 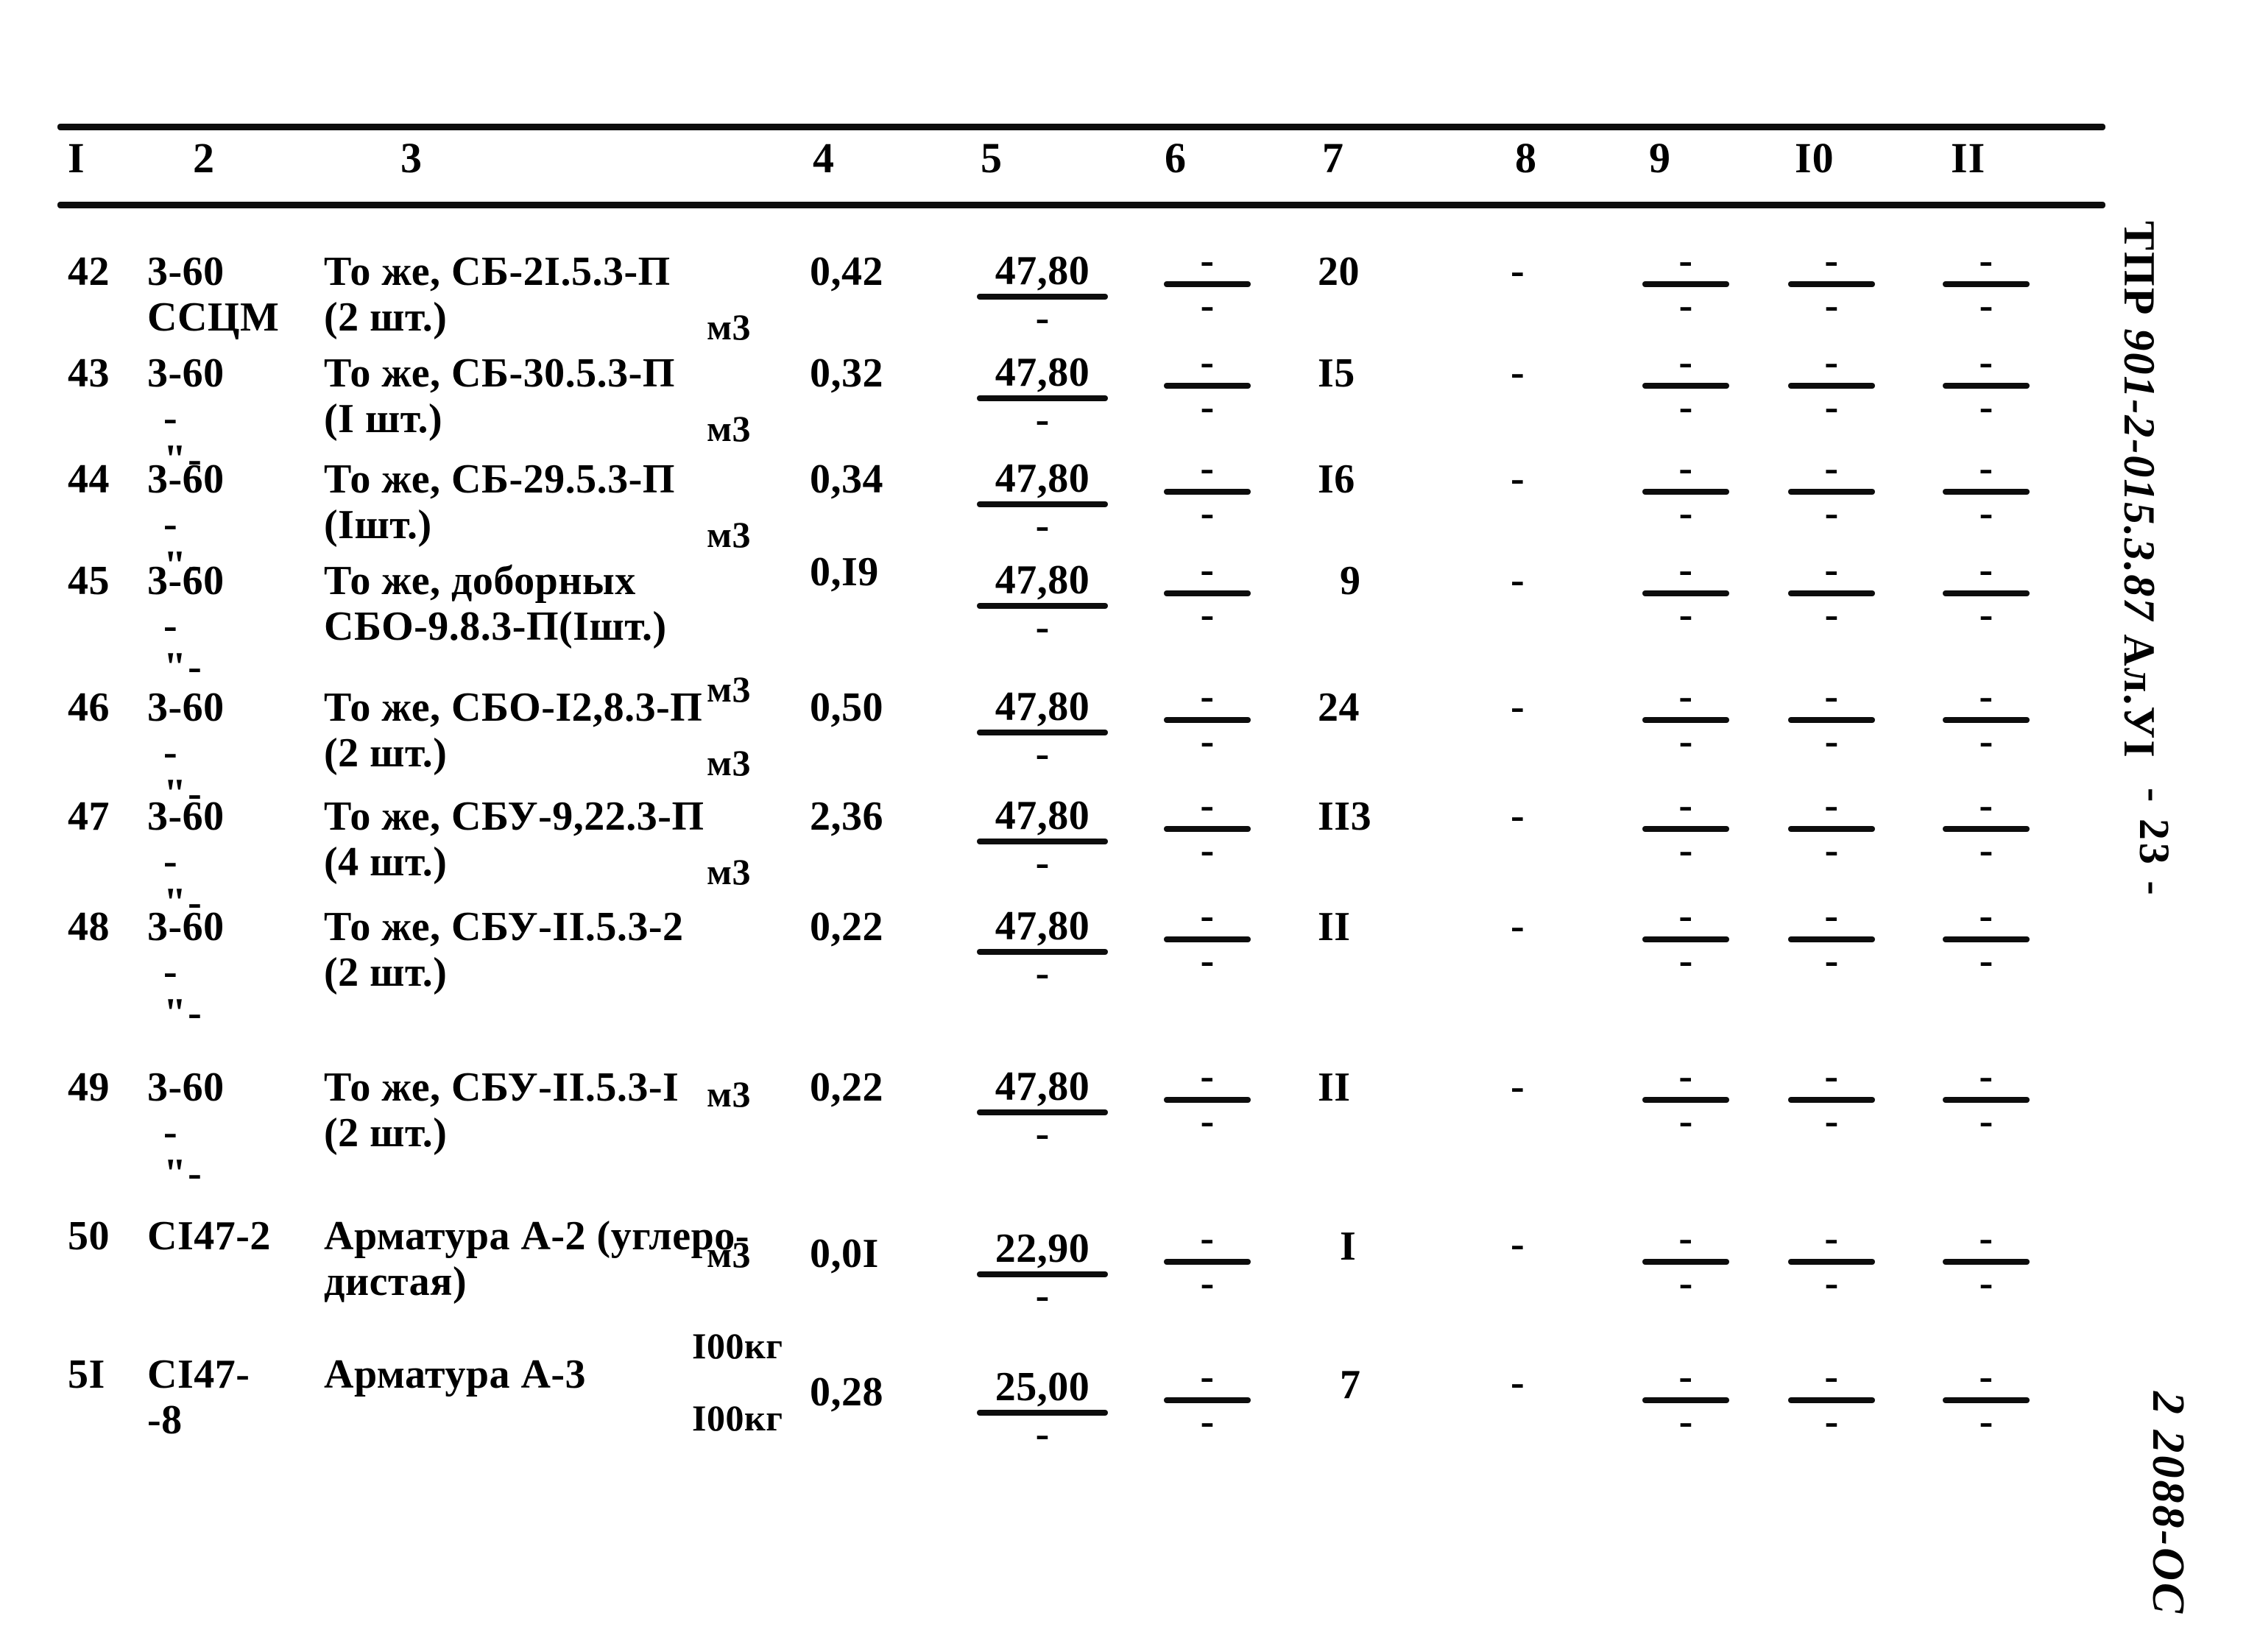 I want to click on column-header-6: 6, so click(x=1176, y=158).